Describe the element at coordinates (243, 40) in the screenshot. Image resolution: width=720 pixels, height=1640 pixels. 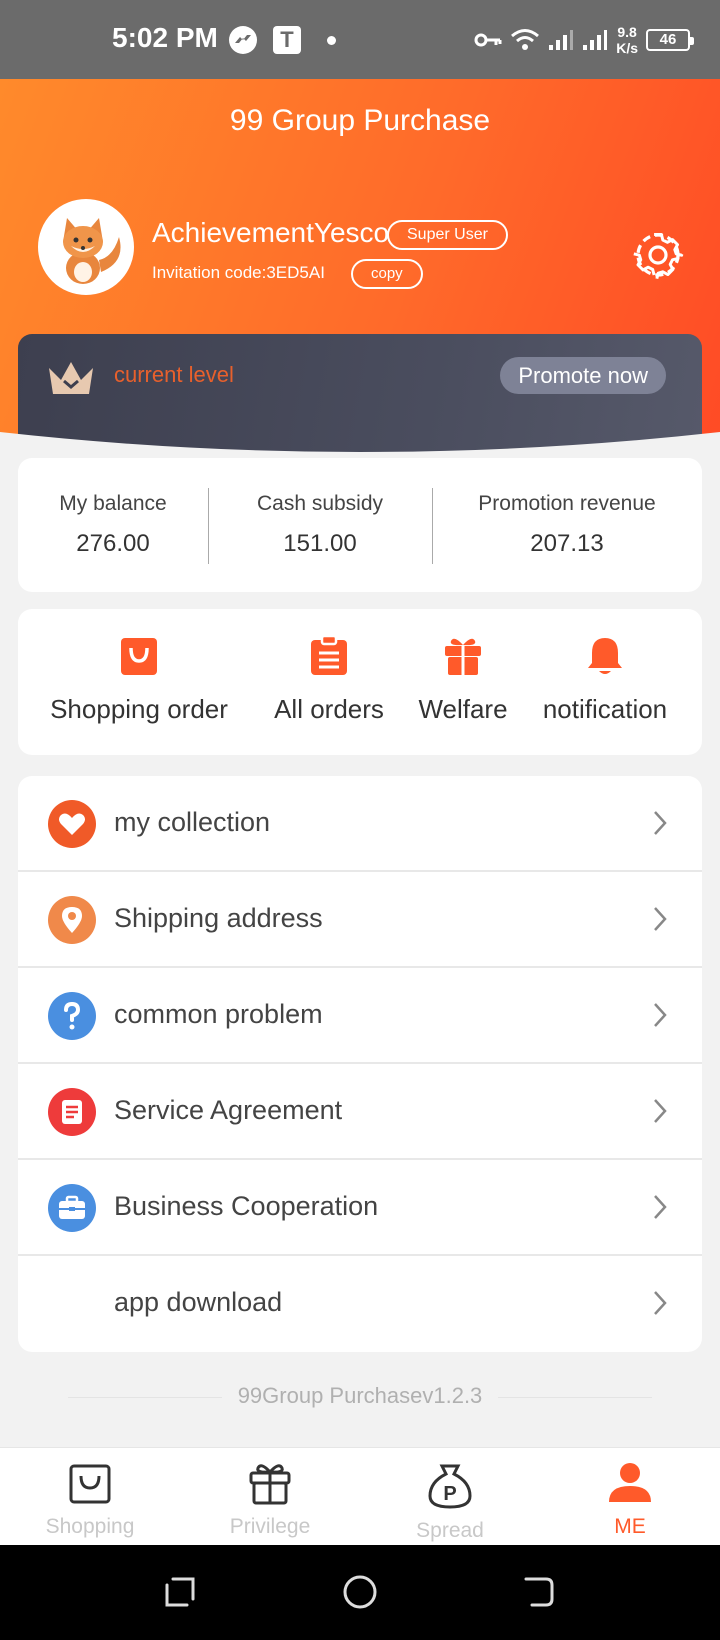
I see `messenger-icon` at that location.